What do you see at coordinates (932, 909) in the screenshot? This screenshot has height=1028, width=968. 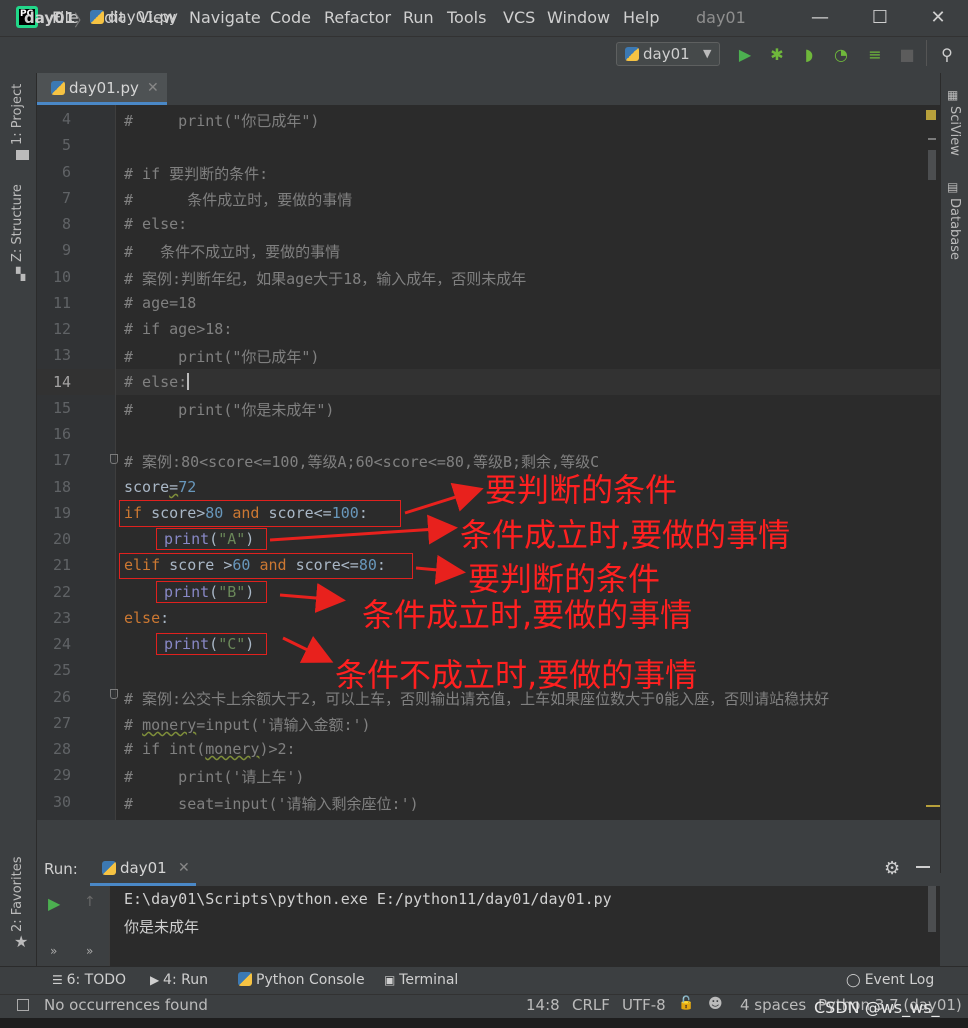 I see `console-scrollbar` at bounding box center [932, 909].